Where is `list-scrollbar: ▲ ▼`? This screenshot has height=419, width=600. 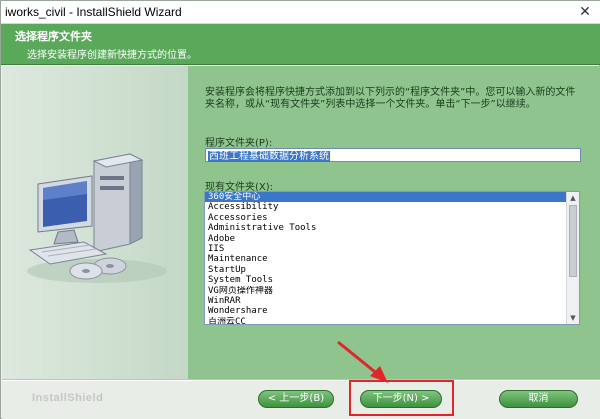 list-scrollbar: ▲ ▼ is located at coordinates (572, 258).